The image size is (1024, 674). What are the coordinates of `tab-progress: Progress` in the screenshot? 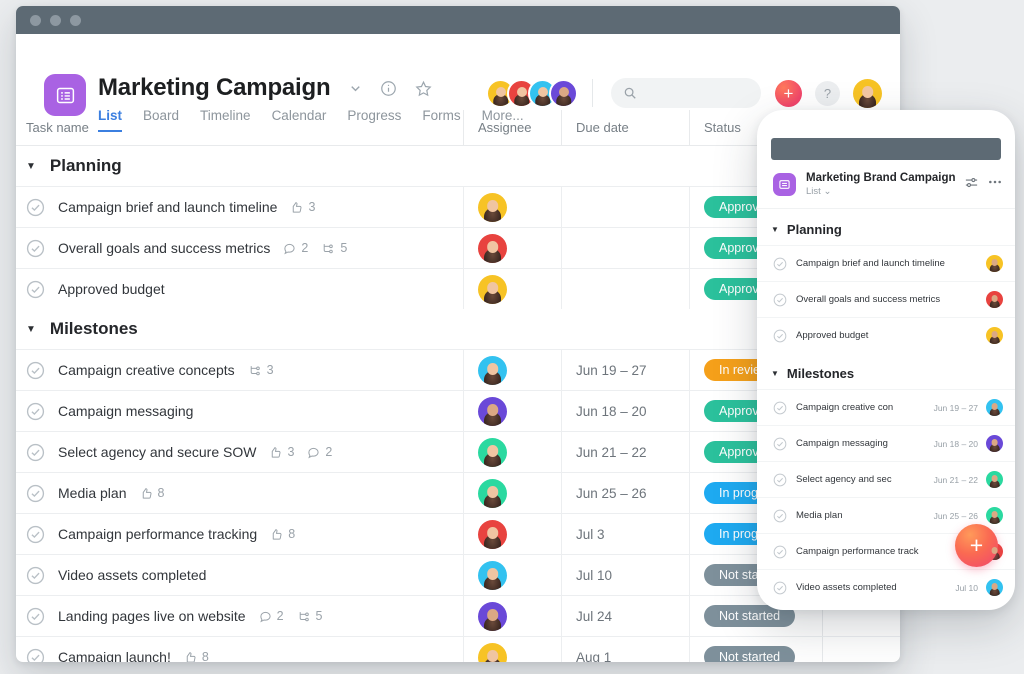 It's located at (374, 120).